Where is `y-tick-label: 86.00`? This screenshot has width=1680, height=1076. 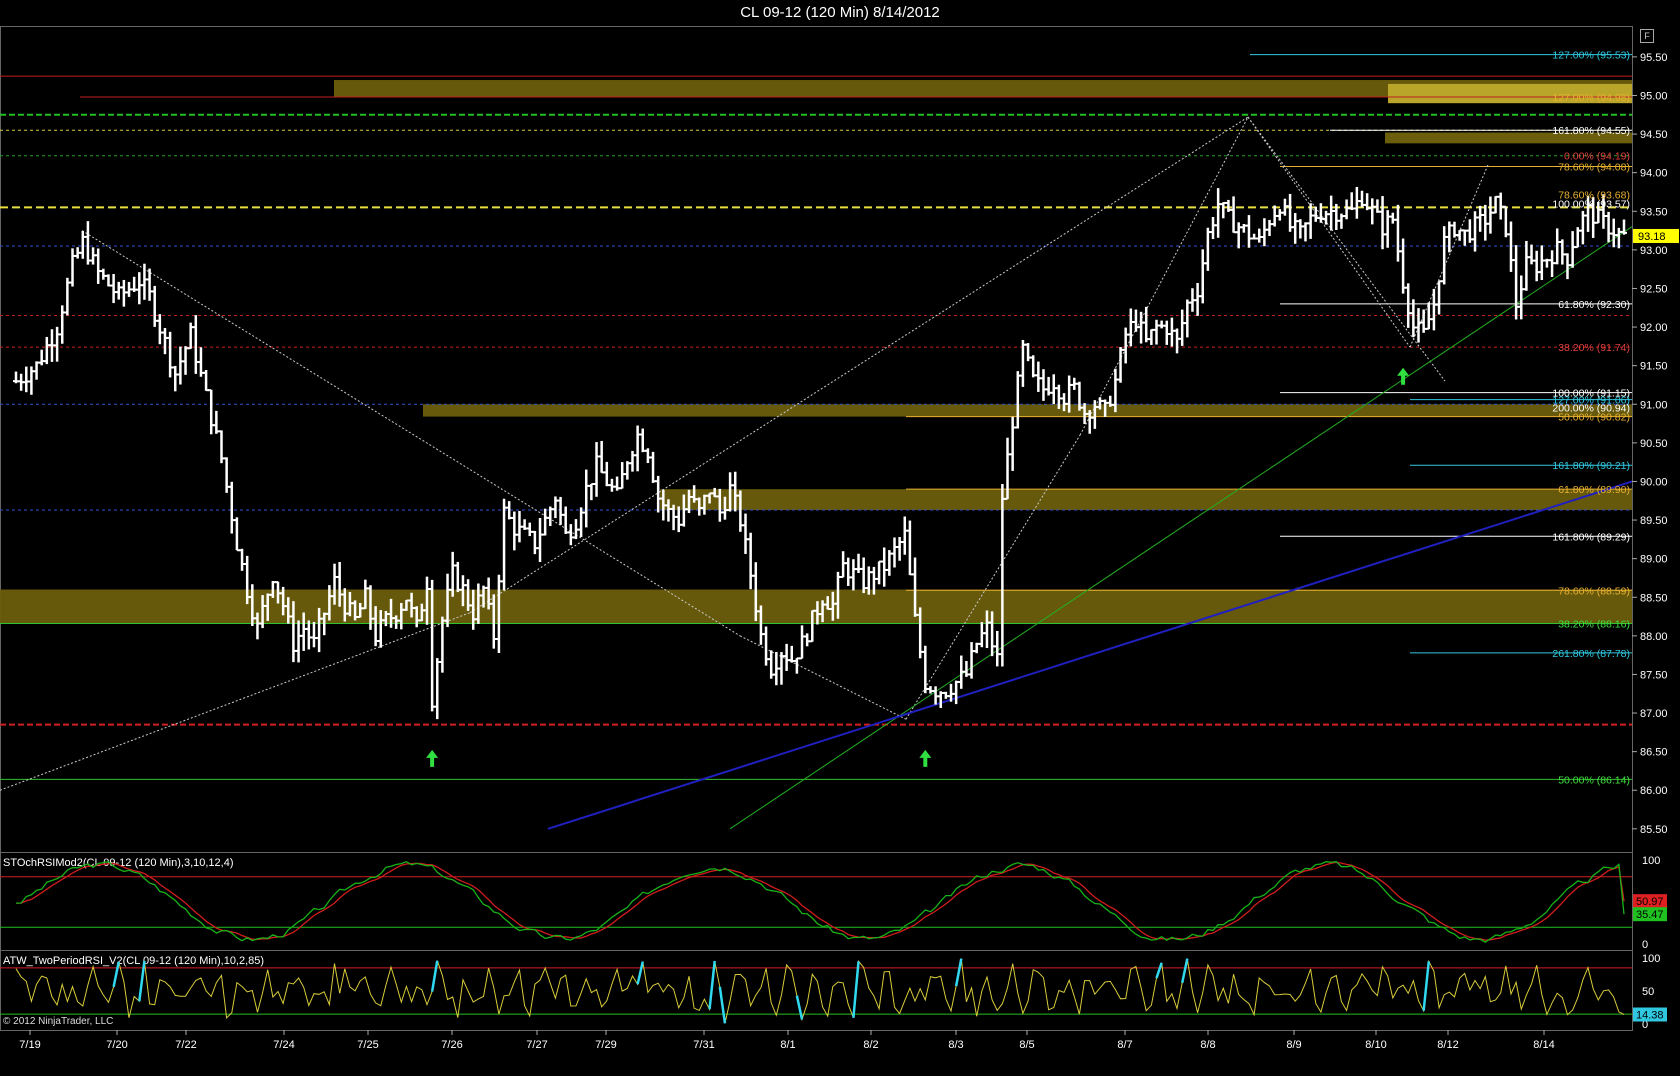
y-tick-label: 86.00 is located at coordinates (1654, 791).